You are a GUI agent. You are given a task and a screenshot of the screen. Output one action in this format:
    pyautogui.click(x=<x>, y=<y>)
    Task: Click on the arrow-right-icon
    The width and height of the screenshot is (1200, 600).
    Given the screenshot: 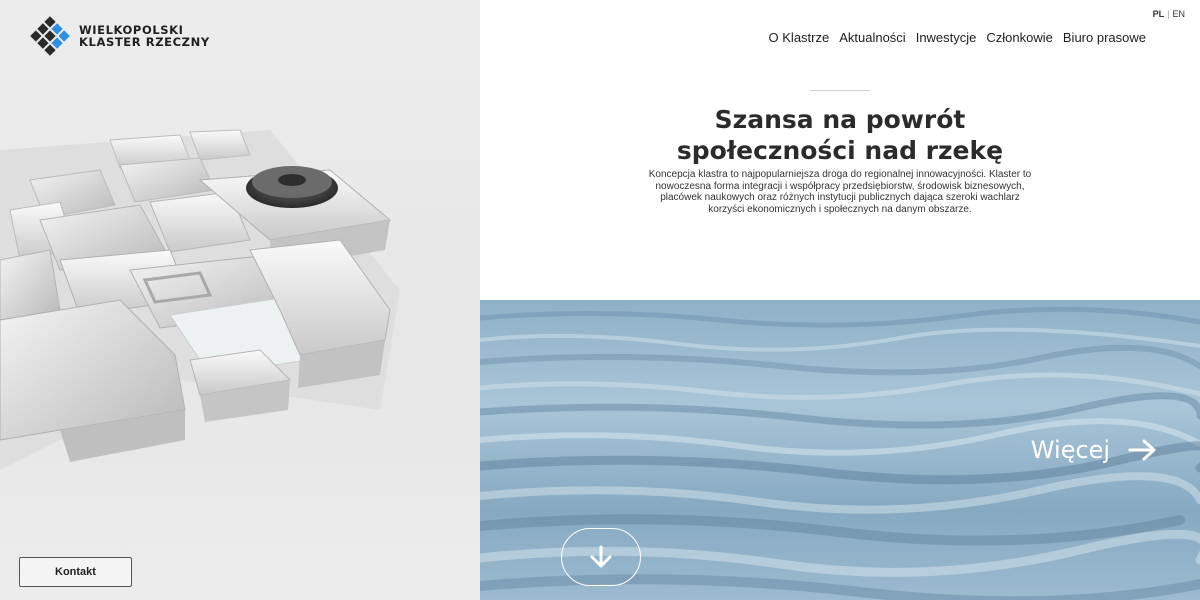 What is the action you would take?
    pyautogui.click(x=1142, y=450)
    